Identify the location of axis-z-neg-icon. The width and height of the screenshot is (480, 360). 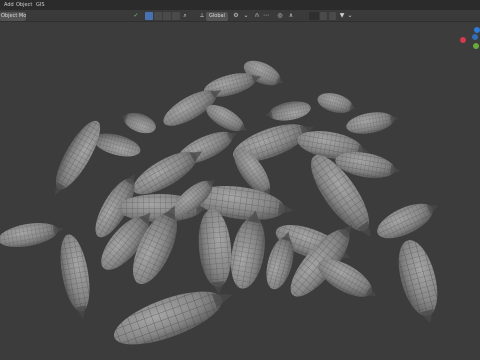
(475, 37).